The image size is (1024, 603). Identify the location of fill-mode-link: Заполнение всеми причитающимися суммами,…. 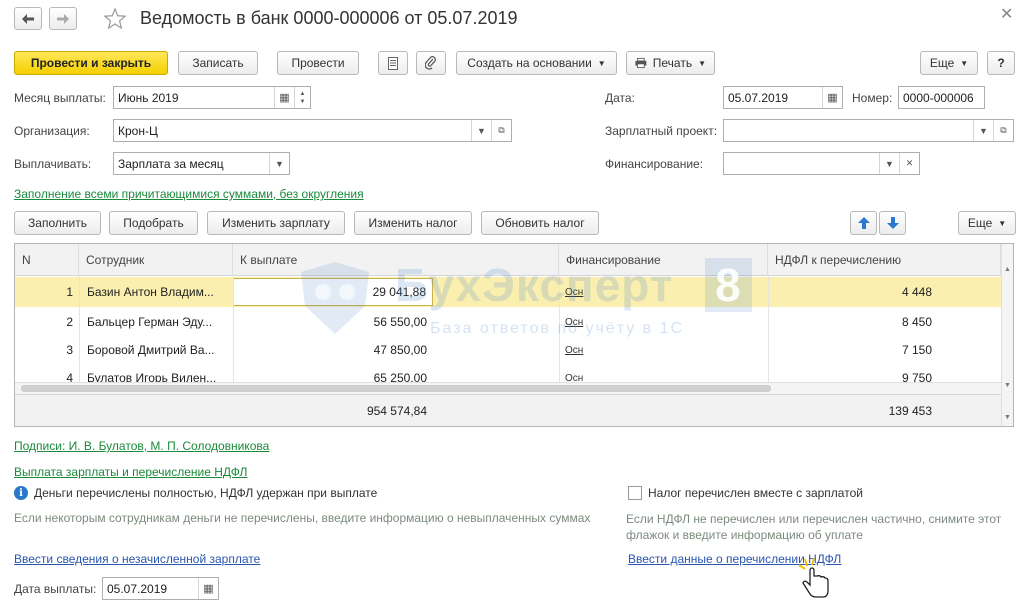
(189, 194).